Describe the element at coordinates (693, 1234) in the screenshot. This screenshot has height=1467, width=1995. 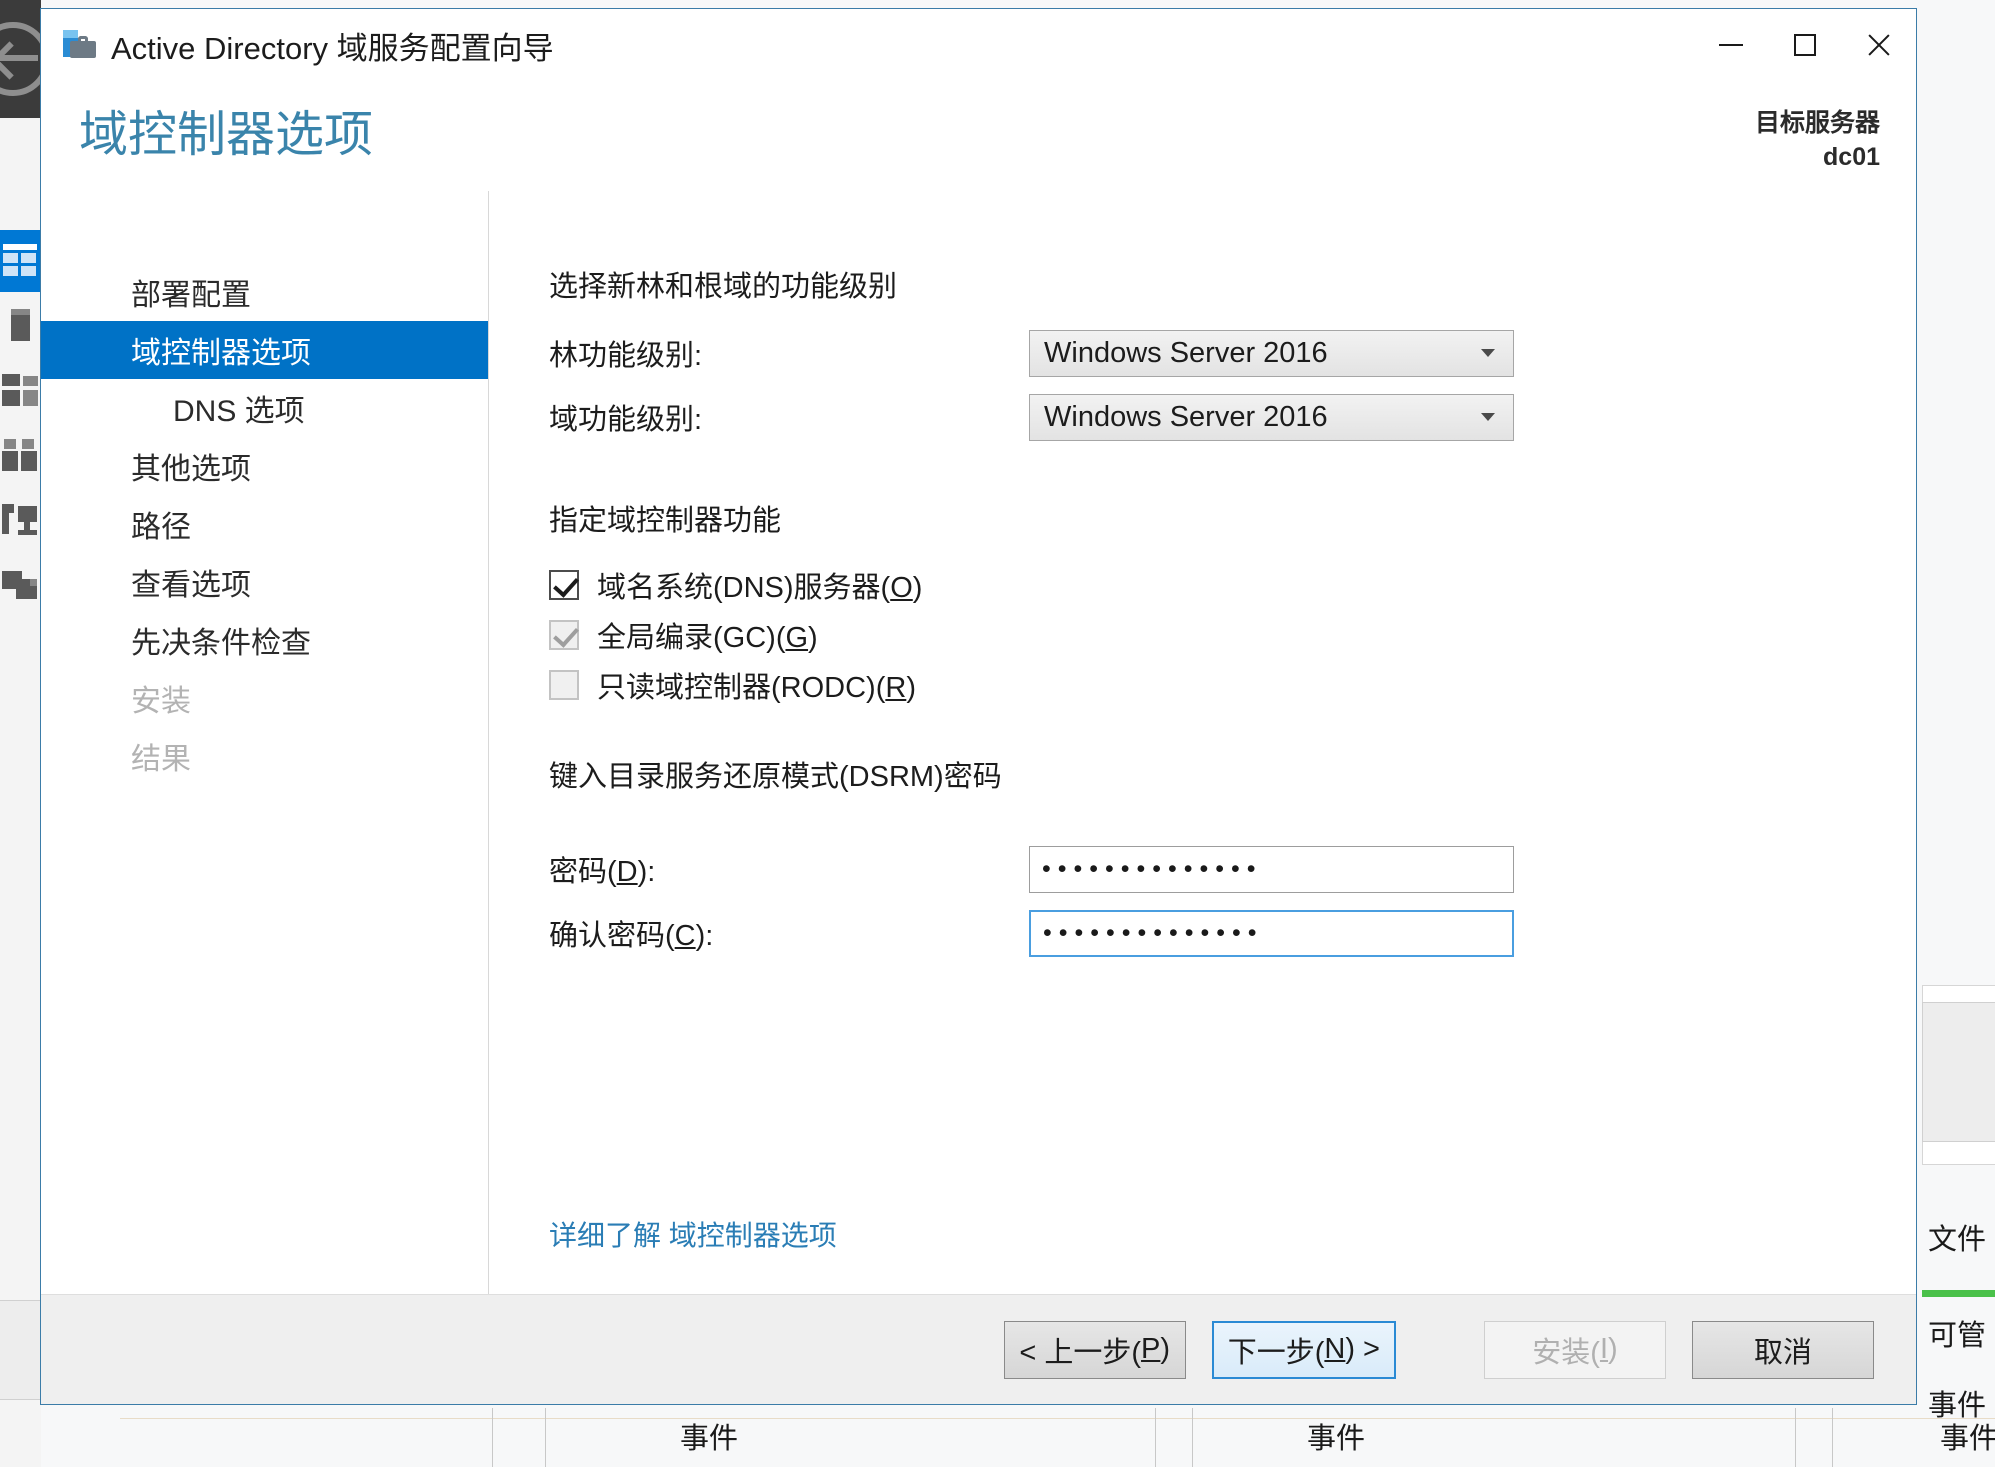
I see `learn-more-link: 详细了解 域控制器选项` at that location.